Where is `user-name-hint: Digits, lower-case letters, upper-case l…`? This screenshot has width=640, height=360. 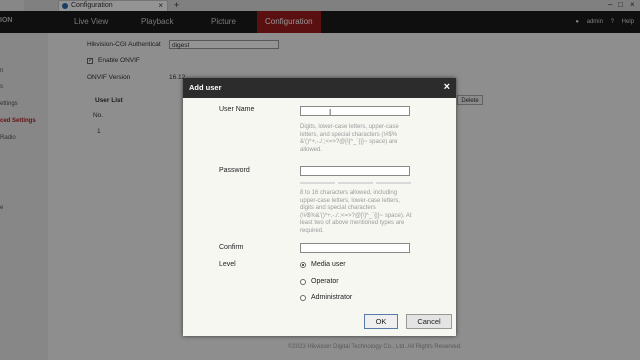 user-name-hint: Digits, lower-case letters, upper-case l… is located at coordinates (349, 138).